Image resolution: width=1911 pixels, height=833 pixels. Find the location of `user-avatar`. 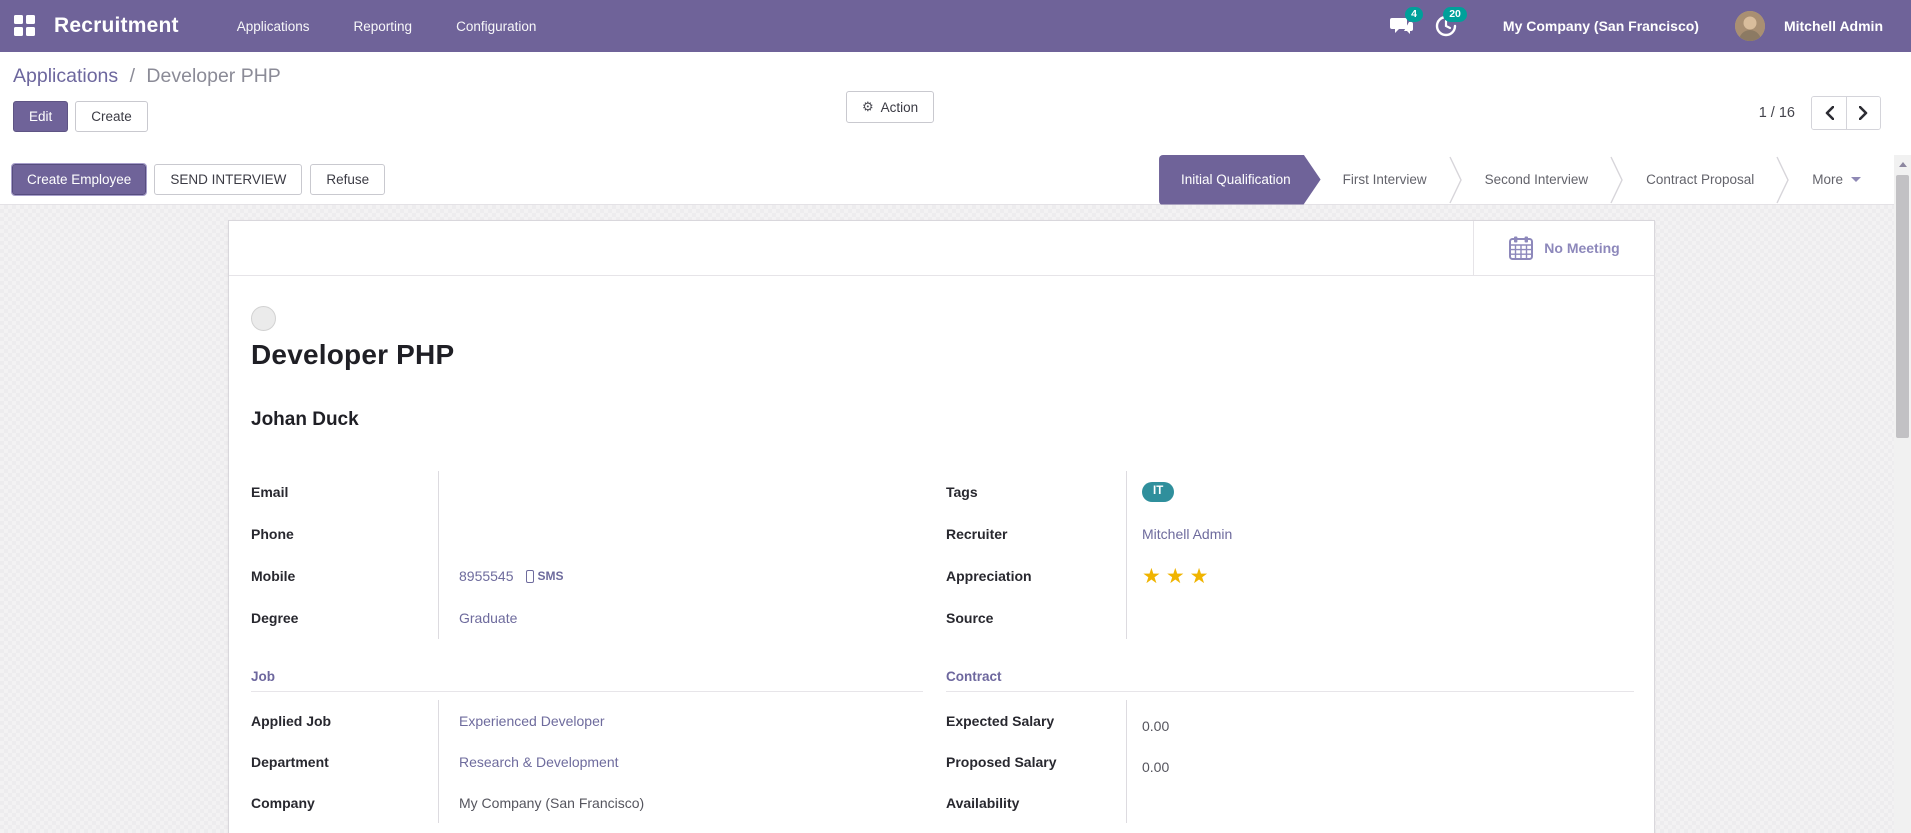

user-avatar is located at coordinates (1749, 26).